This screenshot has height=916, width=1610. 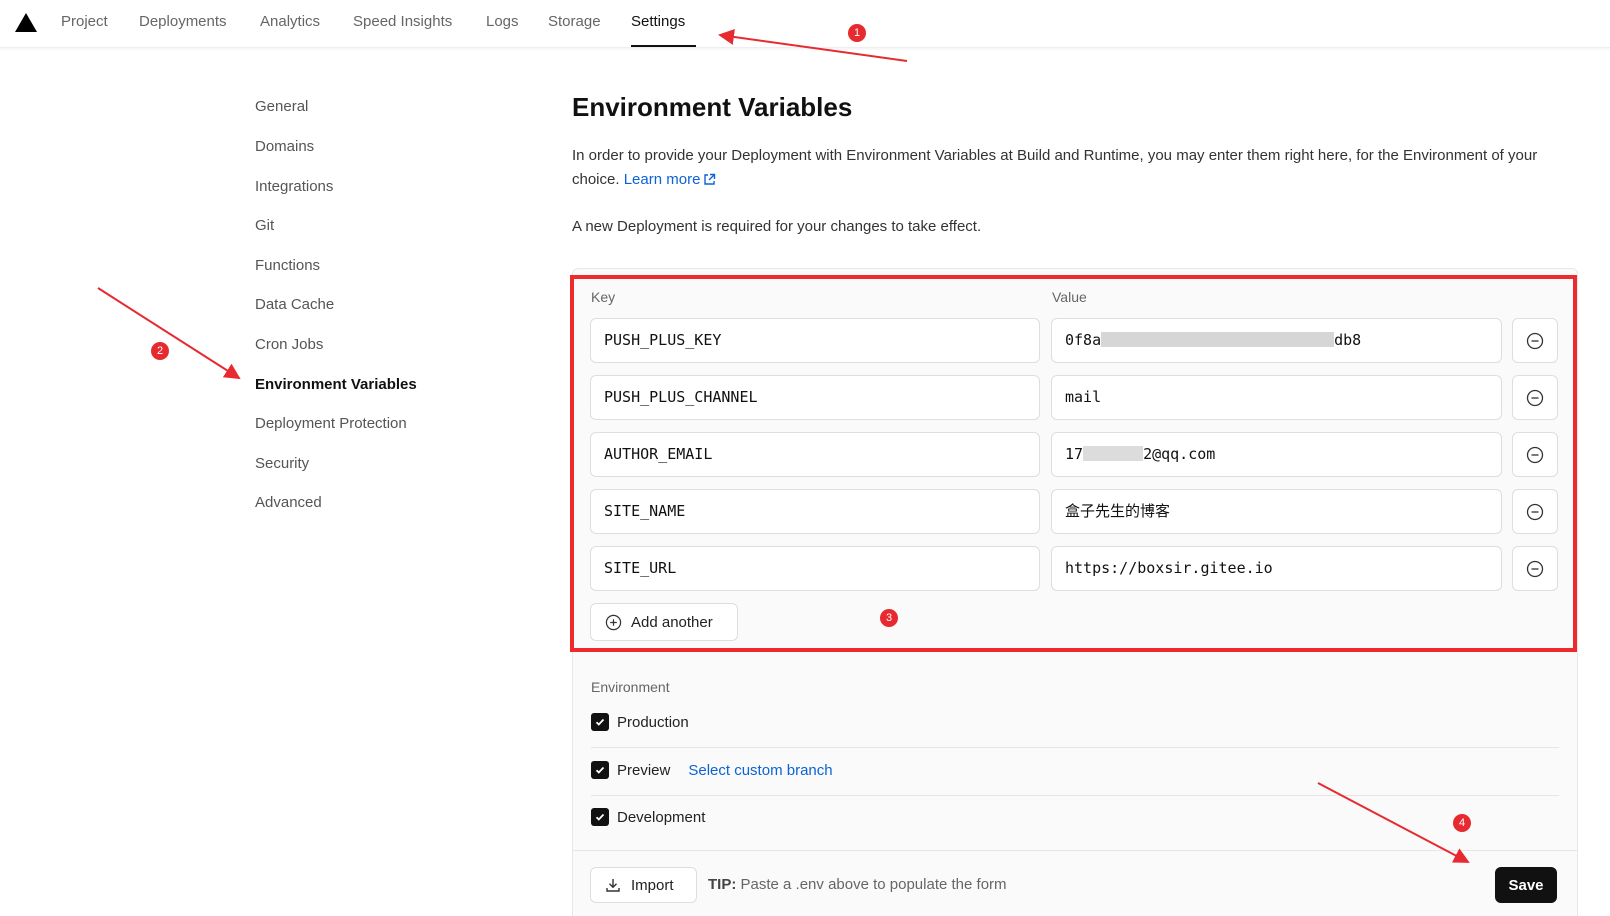 I want to click on annotation-badge-4: 4, so click(x=1462, y=823).